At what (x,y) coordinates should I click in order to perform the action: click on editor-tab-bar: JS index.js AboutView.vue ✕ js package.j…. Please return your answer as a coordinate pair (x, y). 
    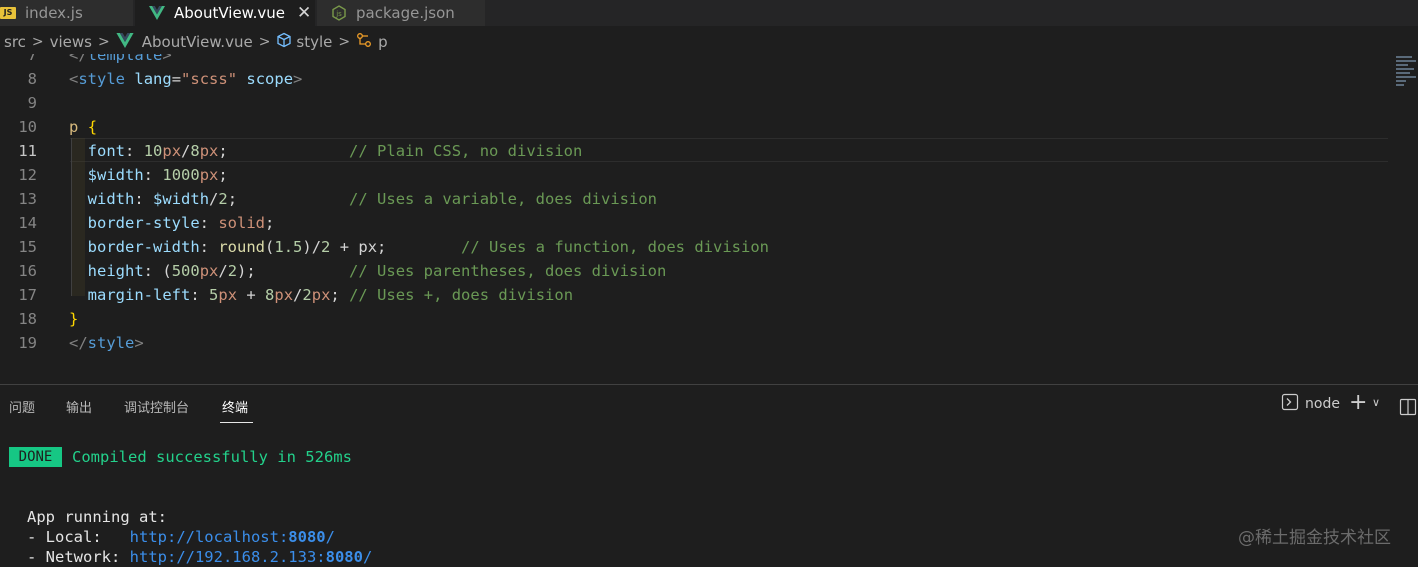
    Looking at the image, I should click on (709, 13).